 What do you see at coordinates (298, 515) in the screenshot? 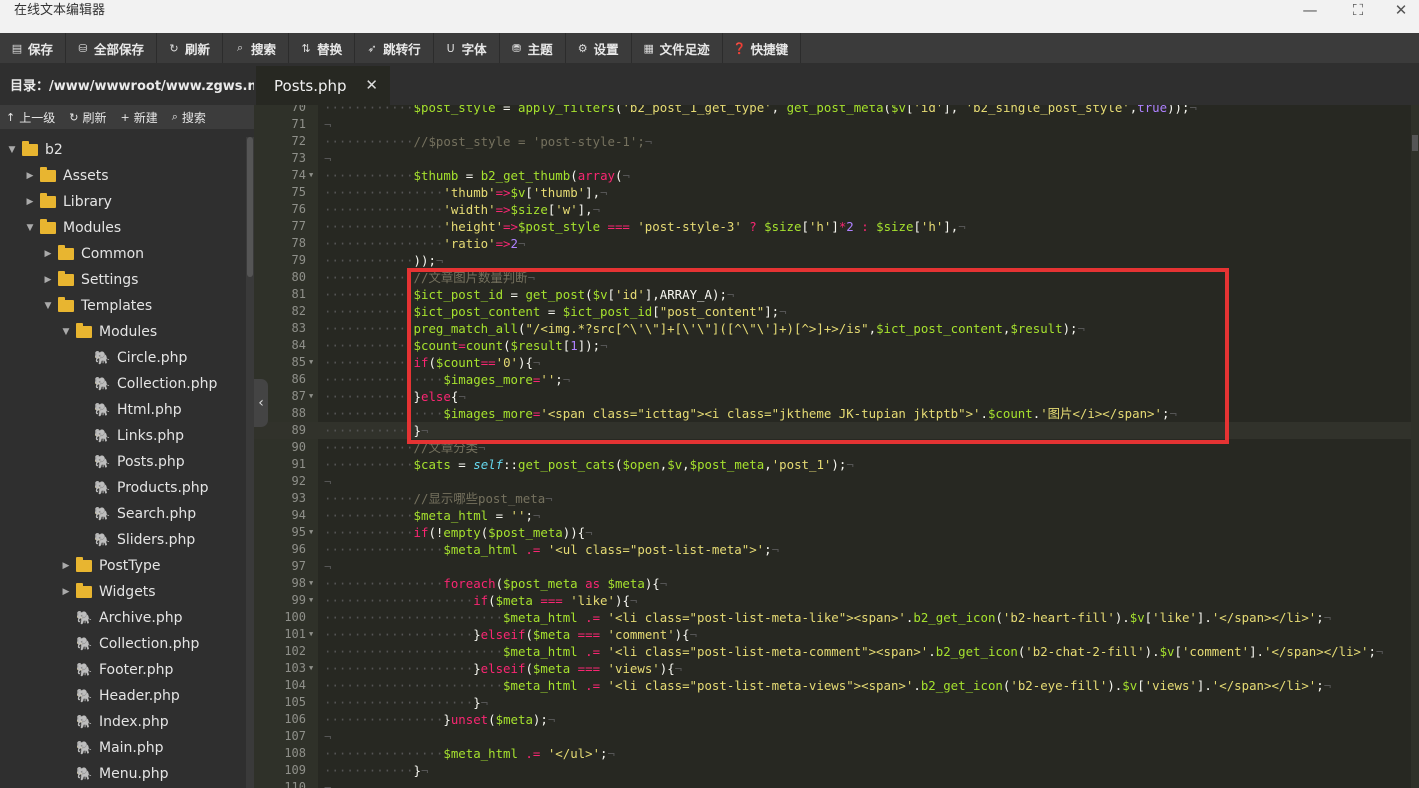
I see `line-number: 94` at bounding box center [298, 515].